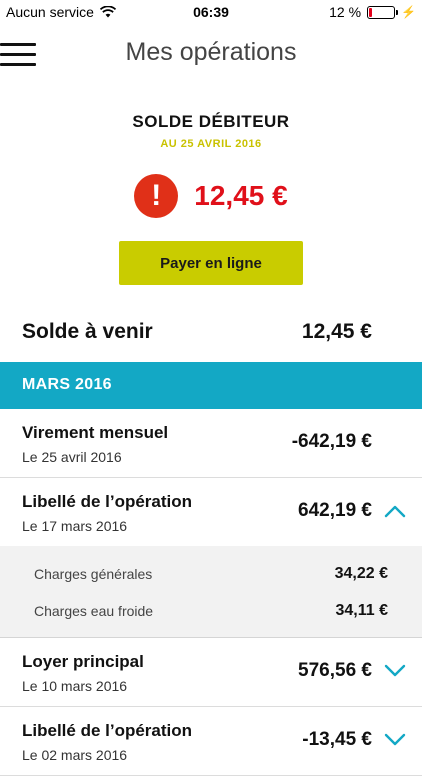  Describe the element at coordinates (211, 574) in the screenshot. I see `detail-row: Charges générales 34,22 €` at that location.